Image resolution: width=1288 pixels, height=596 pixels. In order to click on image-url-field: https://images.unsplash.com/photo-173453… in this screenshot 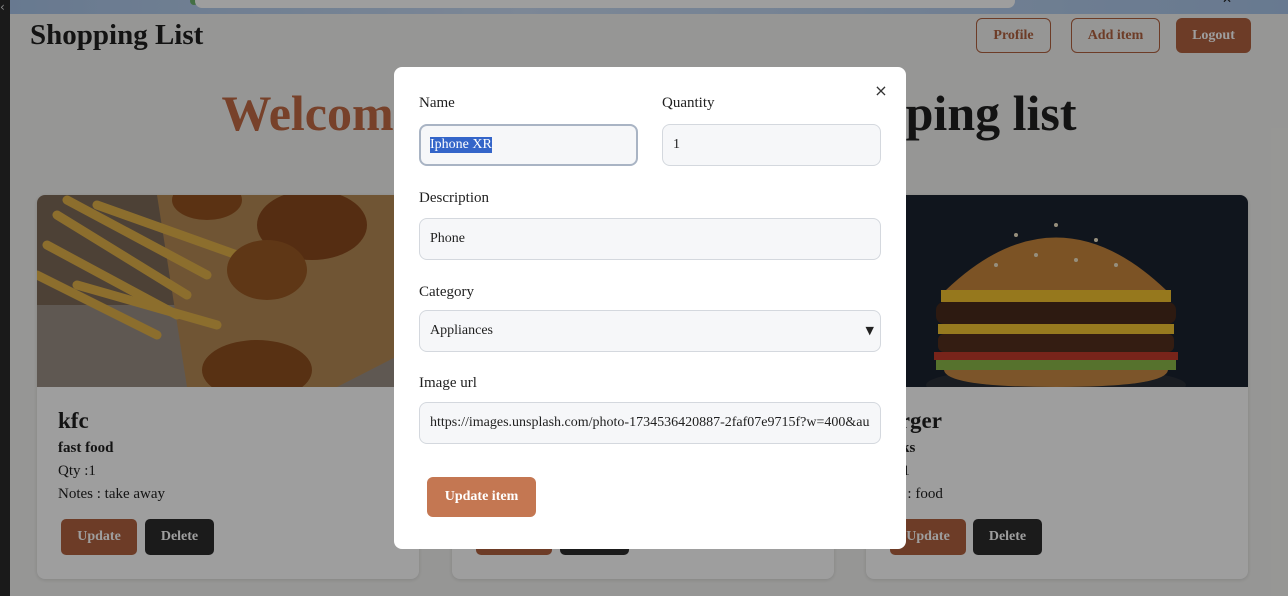, I will do `click(650, 423)`.